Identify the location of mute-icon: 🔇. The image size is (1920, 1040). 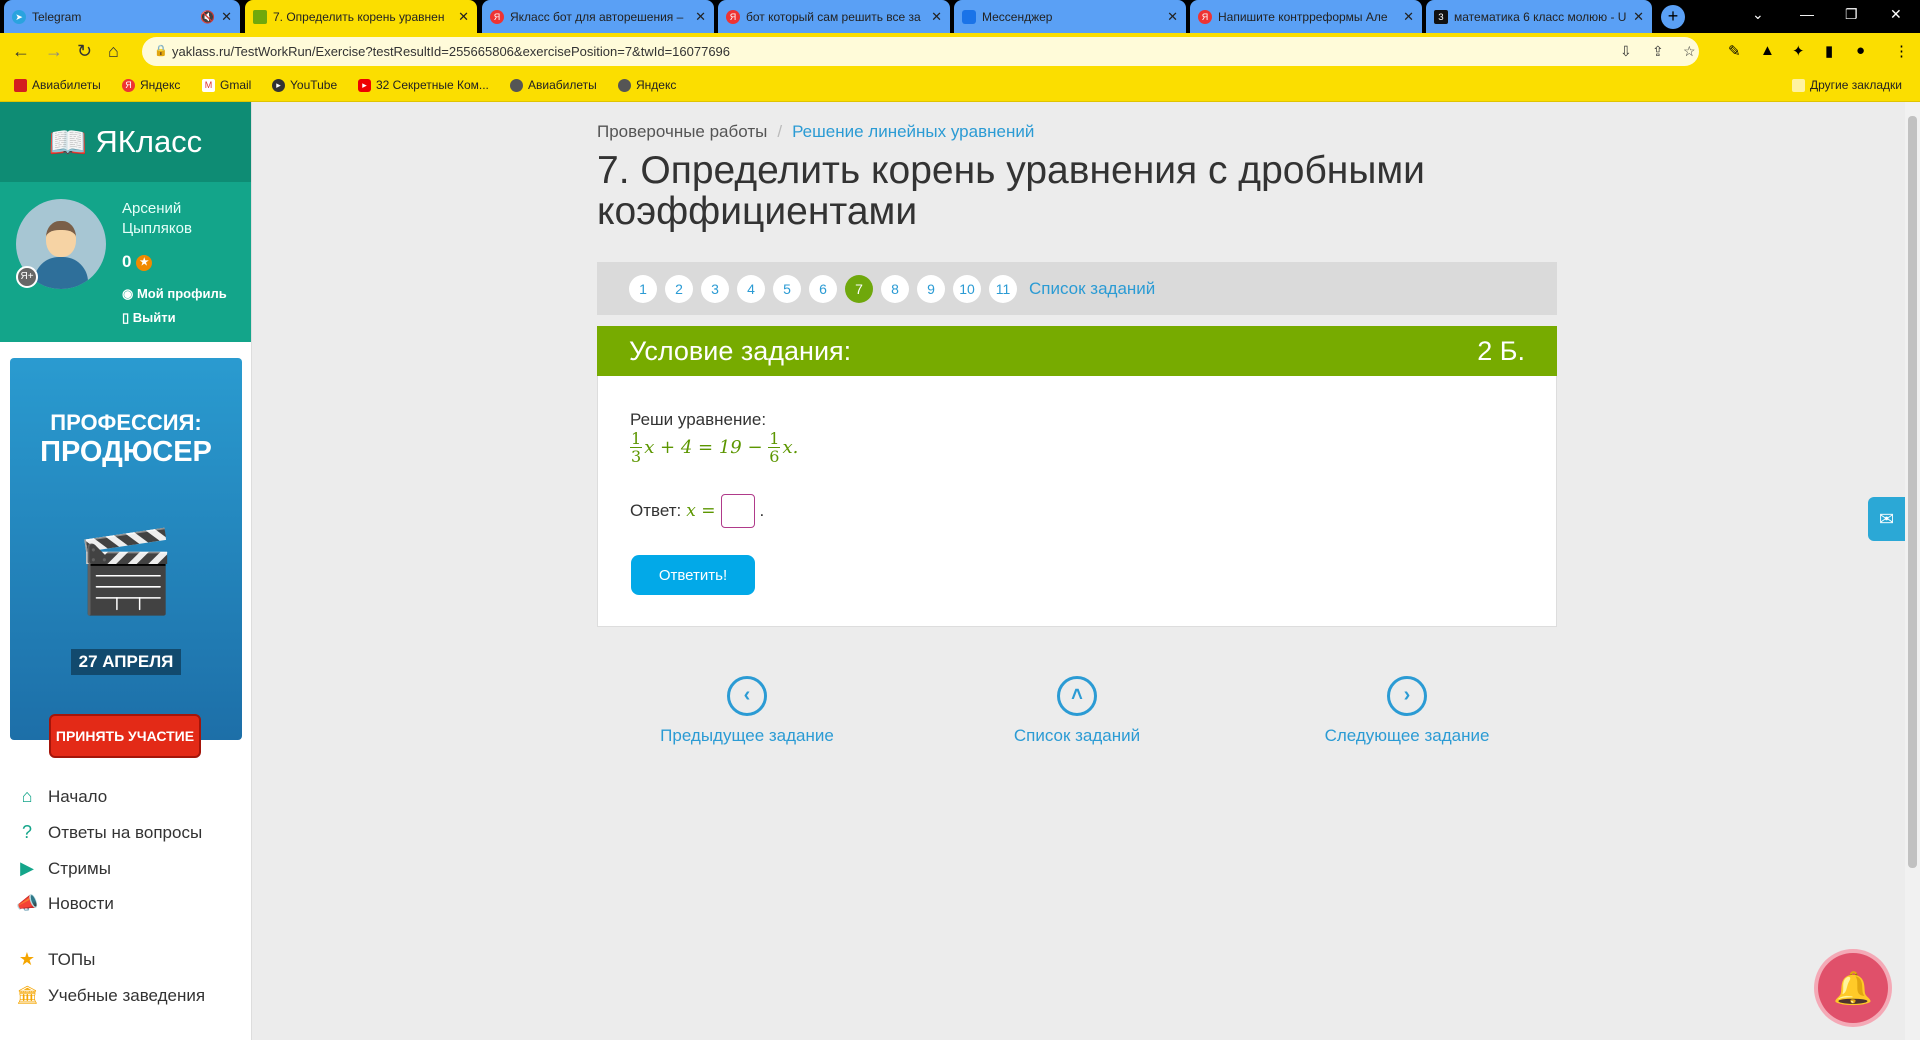
(207, 17).